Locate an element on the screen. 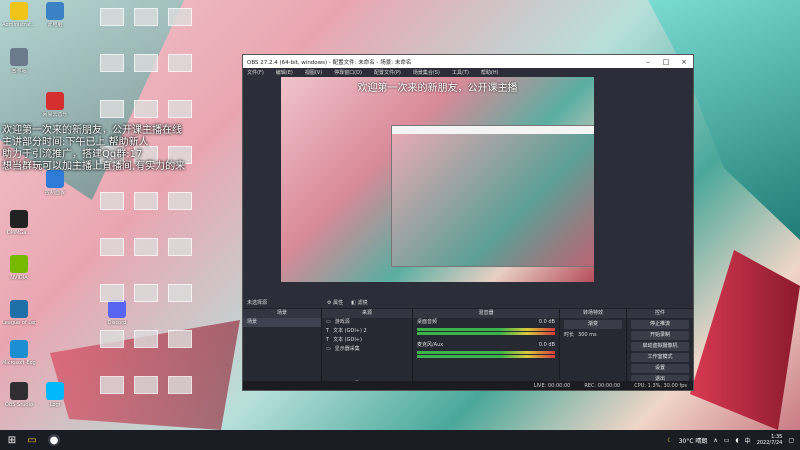  menu-tools: 工具(T) is located at coordinates (460, 72).